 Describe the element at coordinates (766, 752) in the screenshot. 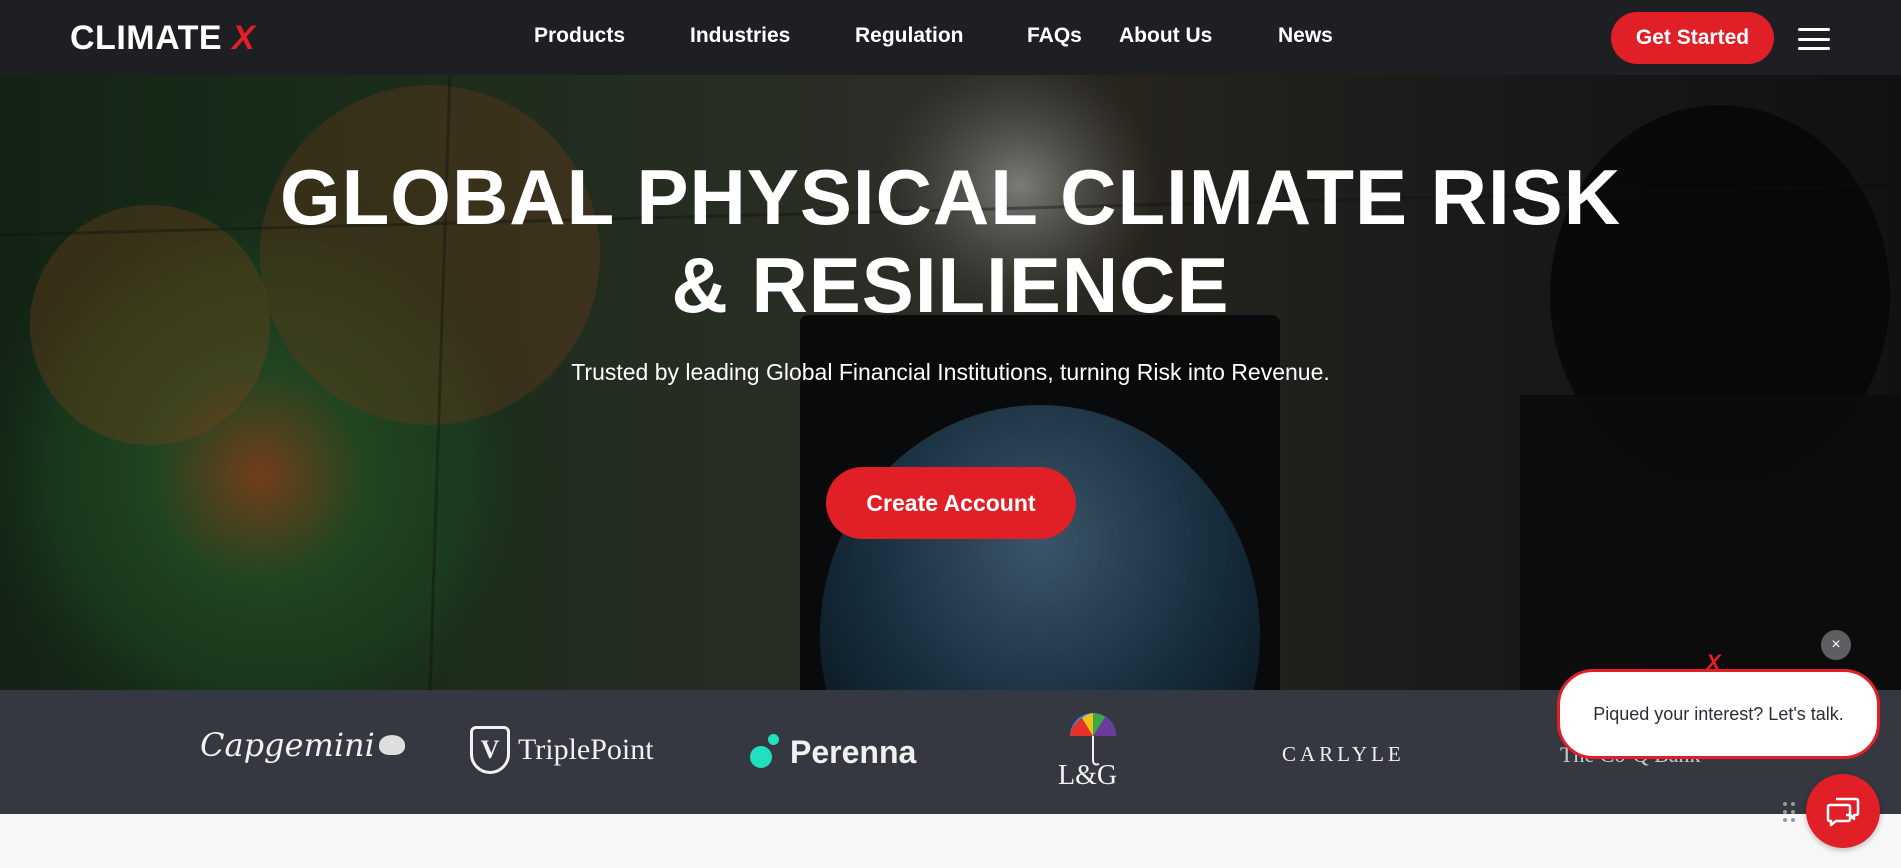

I see `perenna-dots-icon` at that location.